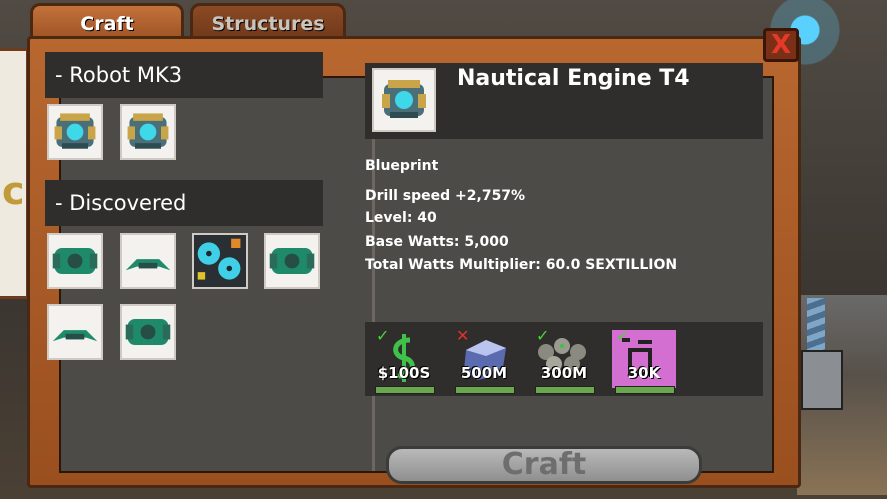  What do you see at coordinates (184, 203) in the screenshot?
I see `section-discovered: - Discovered` at bounding box center [184, 203].